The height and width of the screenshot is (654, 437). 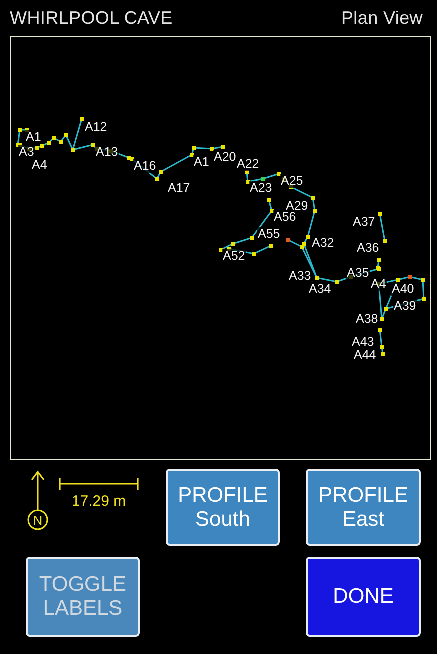 What do you see at coordinates (382, 18) in the screenshot?
I see `view-title: Plan View` at bounding box center [382, 18].